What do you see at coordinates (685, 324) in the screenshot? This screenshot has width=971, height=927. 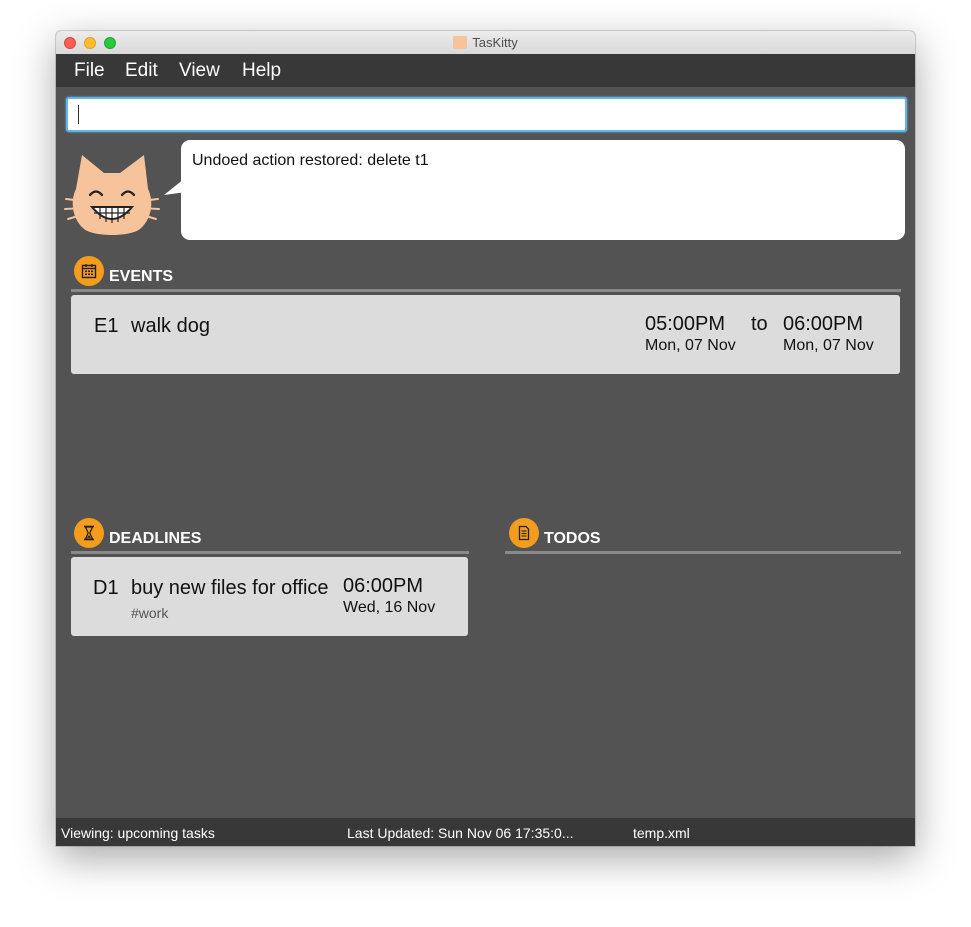 I see `event-start-time: 05:00PM` at bounding box center [685, 324].